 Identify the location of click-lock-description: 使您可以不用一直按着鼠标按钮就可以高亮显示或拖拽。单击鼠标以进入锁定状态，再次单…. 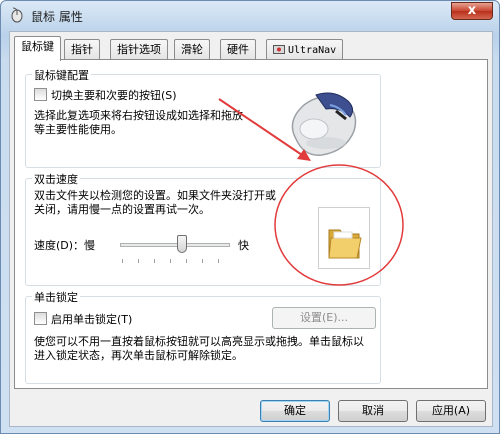
(199, 348).